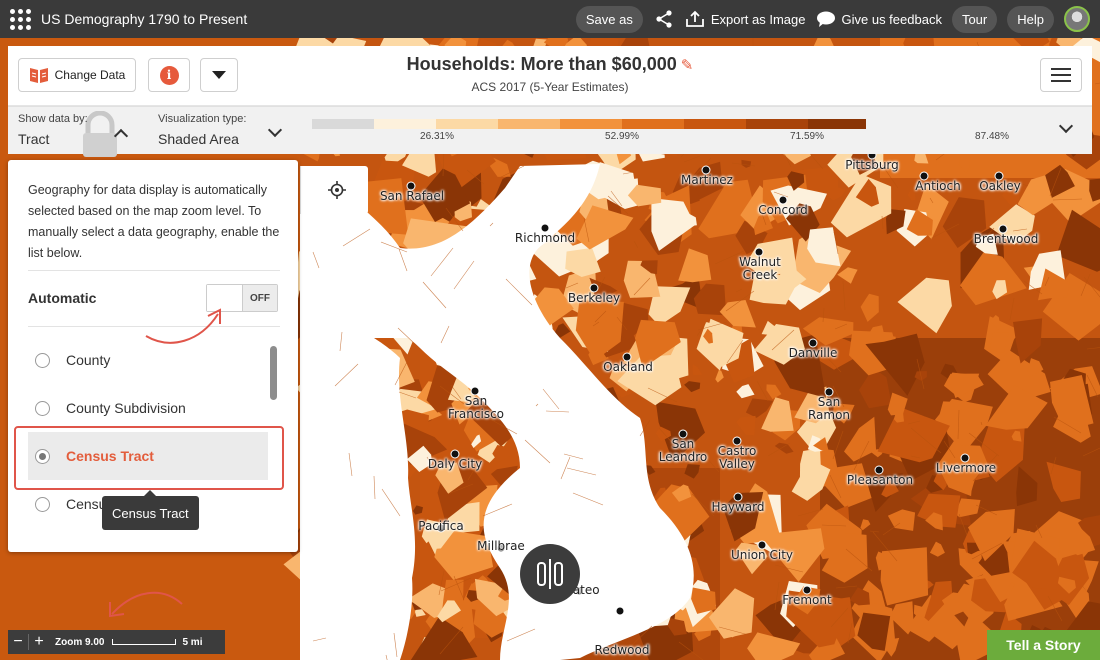 This screenshot has height=660, width=1100. Describe the element at coordinates (1006, 239) in the screenshot. I see `city-label: Brentwood` at that location.